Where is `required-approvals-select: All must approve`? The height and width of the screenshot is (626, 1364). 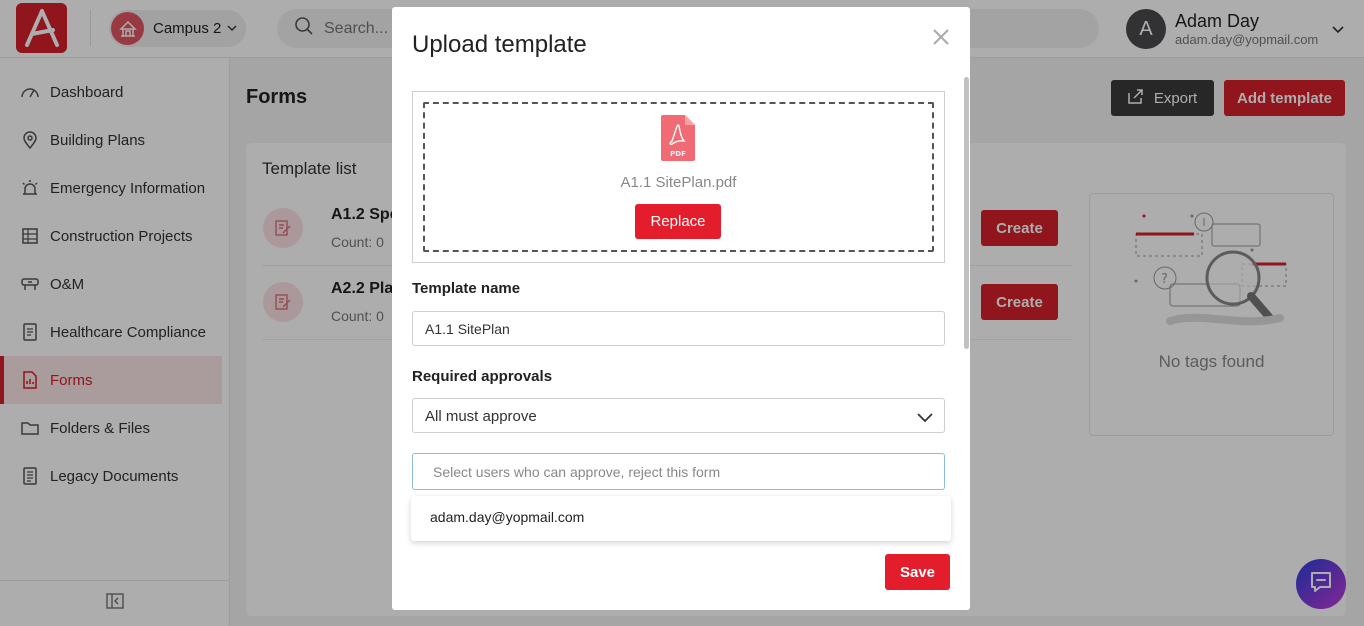 required-approvals-select: All must approve is located at coordinates (678, 415).